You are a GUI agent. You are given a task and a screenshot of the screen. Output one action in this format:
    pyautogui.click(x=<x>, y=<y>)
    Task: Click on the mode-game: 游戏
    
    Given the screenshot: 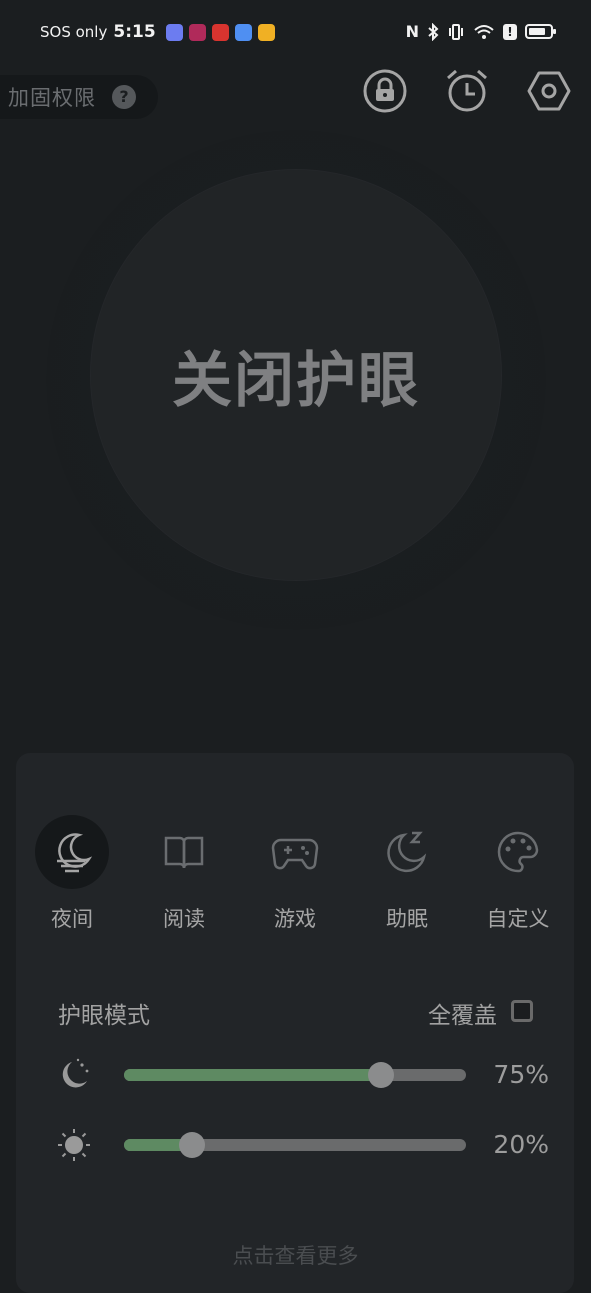 What is the action you would take?
    pyautogui.click(x=295, y=874)
    